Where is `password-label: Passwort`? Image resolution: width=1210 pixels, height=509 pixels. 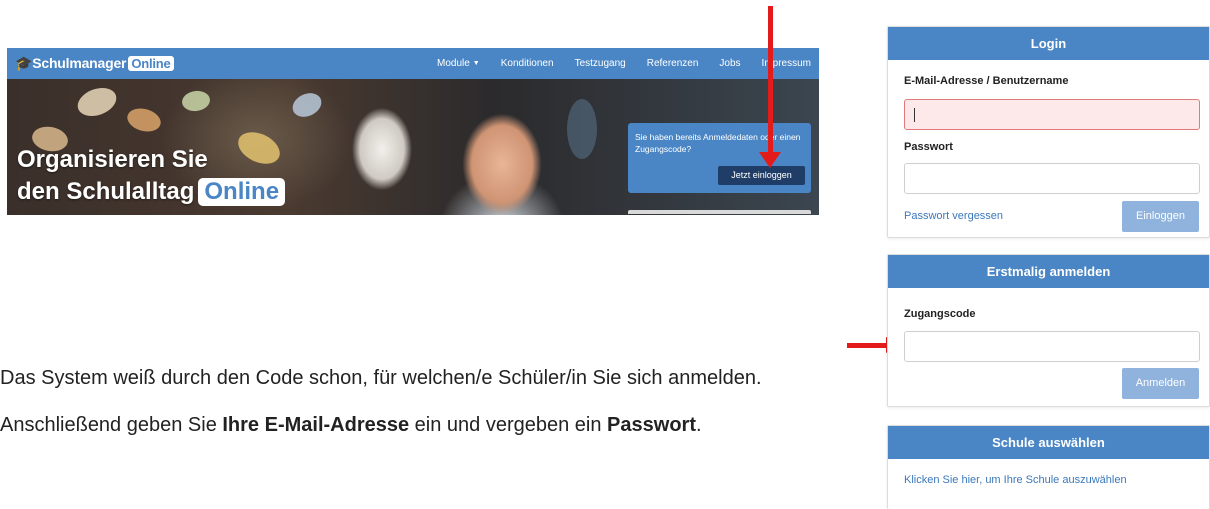 password-label: Passwort is located at coordinates (928, 147).